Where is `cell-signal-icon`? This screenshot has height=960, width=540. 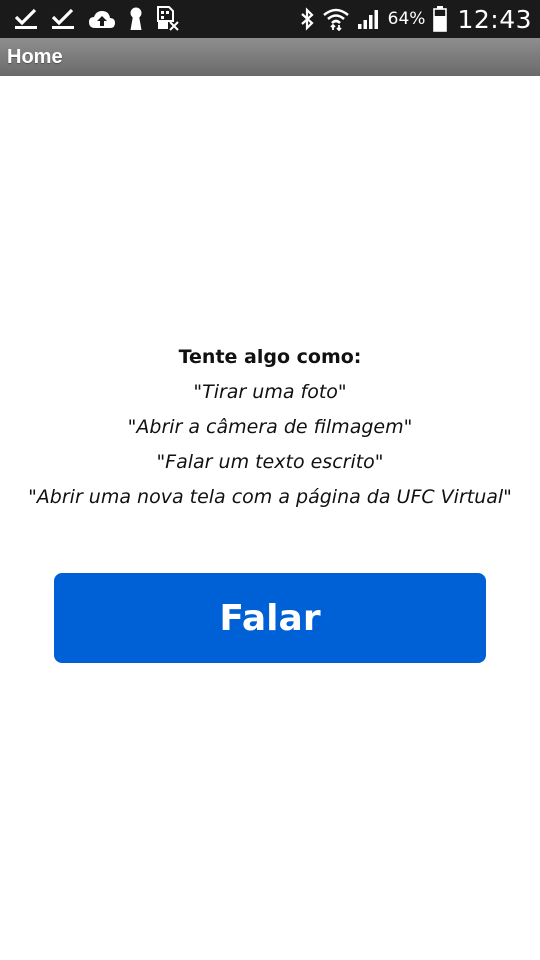 cell-signal-icon is located at coordinates (369, 19).